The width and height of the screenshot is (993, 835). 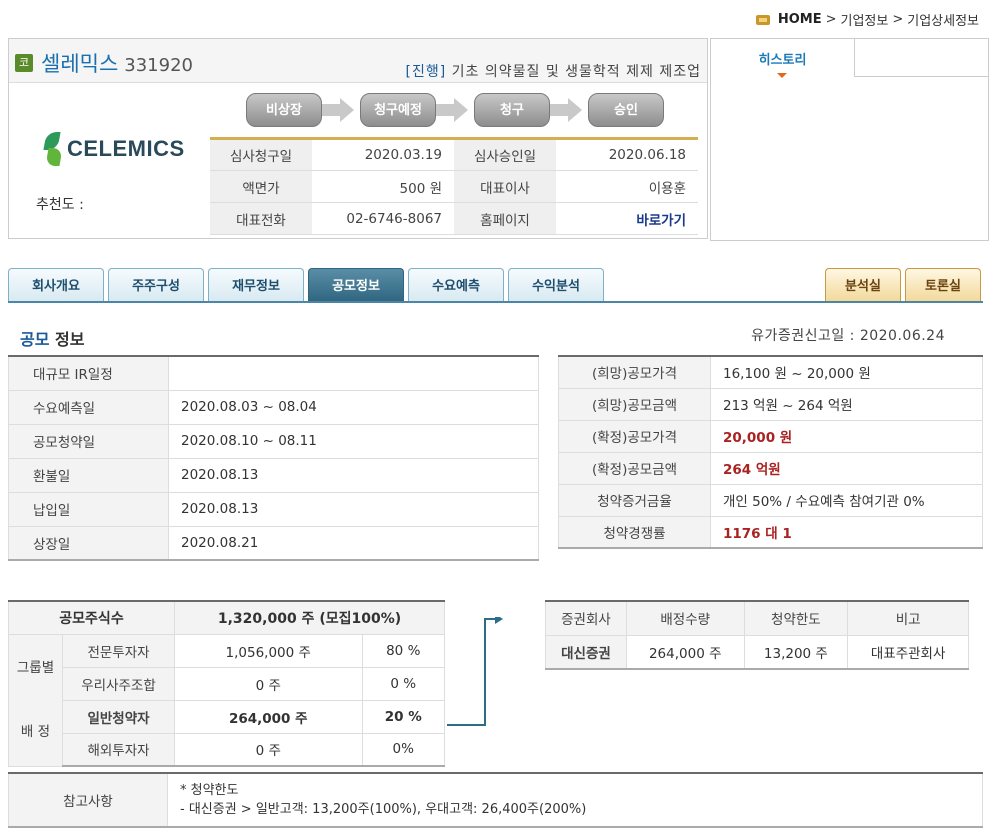 I want to click on column-header: 청약한도, so click(x=796, y=618).